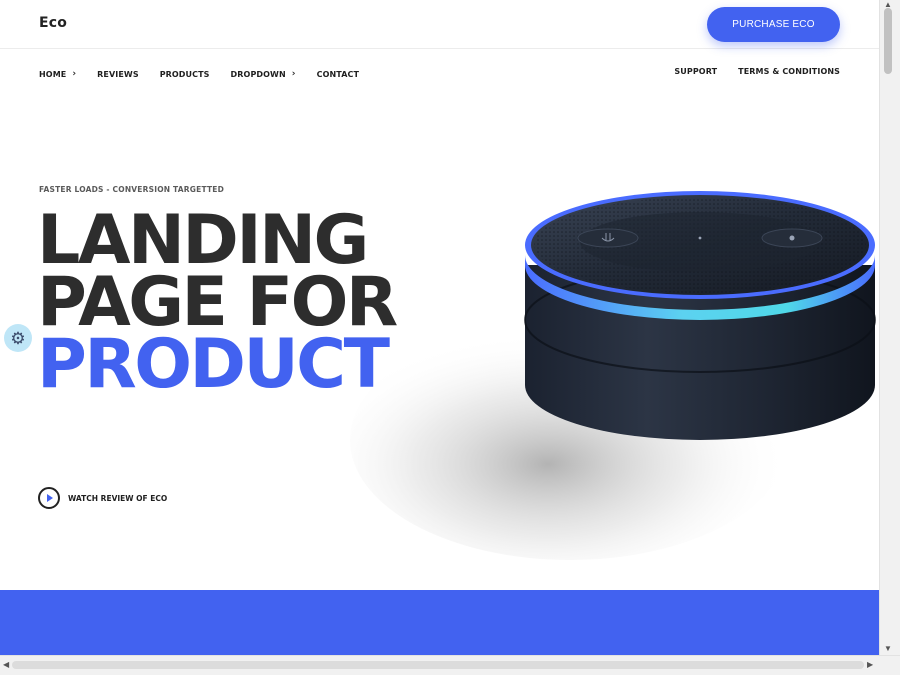  I want to click on nav-item-contact: CONTACT, so click(338, 74).